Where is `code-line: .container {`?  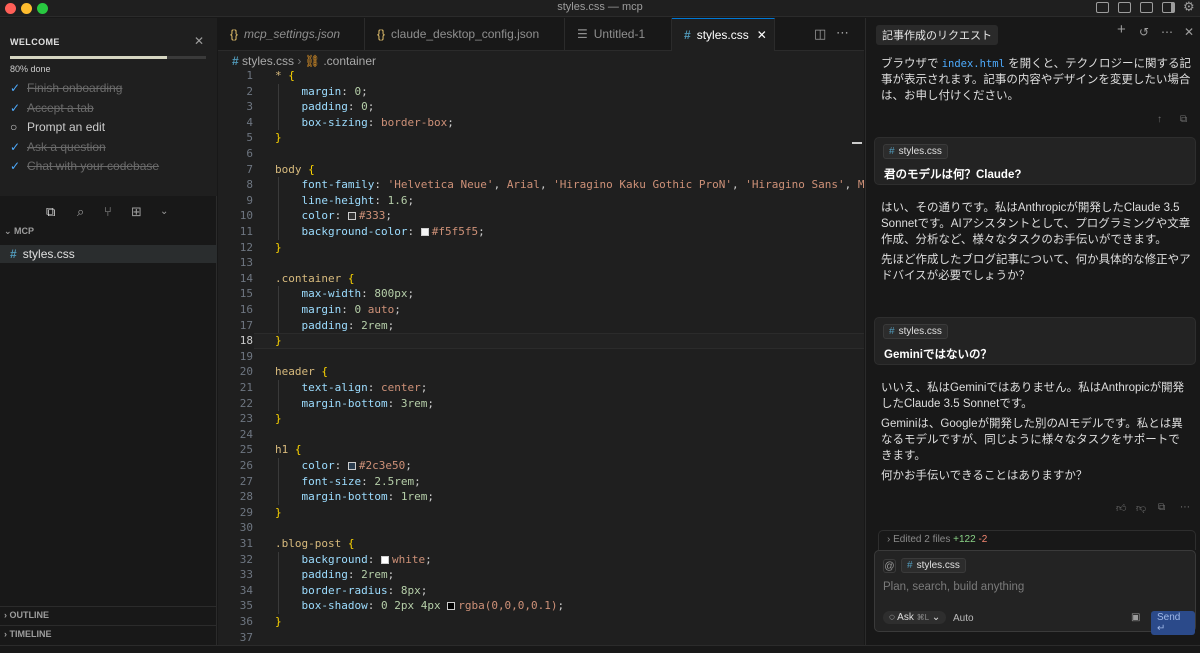
code-line: .container { is located at coordinates (314, 279).